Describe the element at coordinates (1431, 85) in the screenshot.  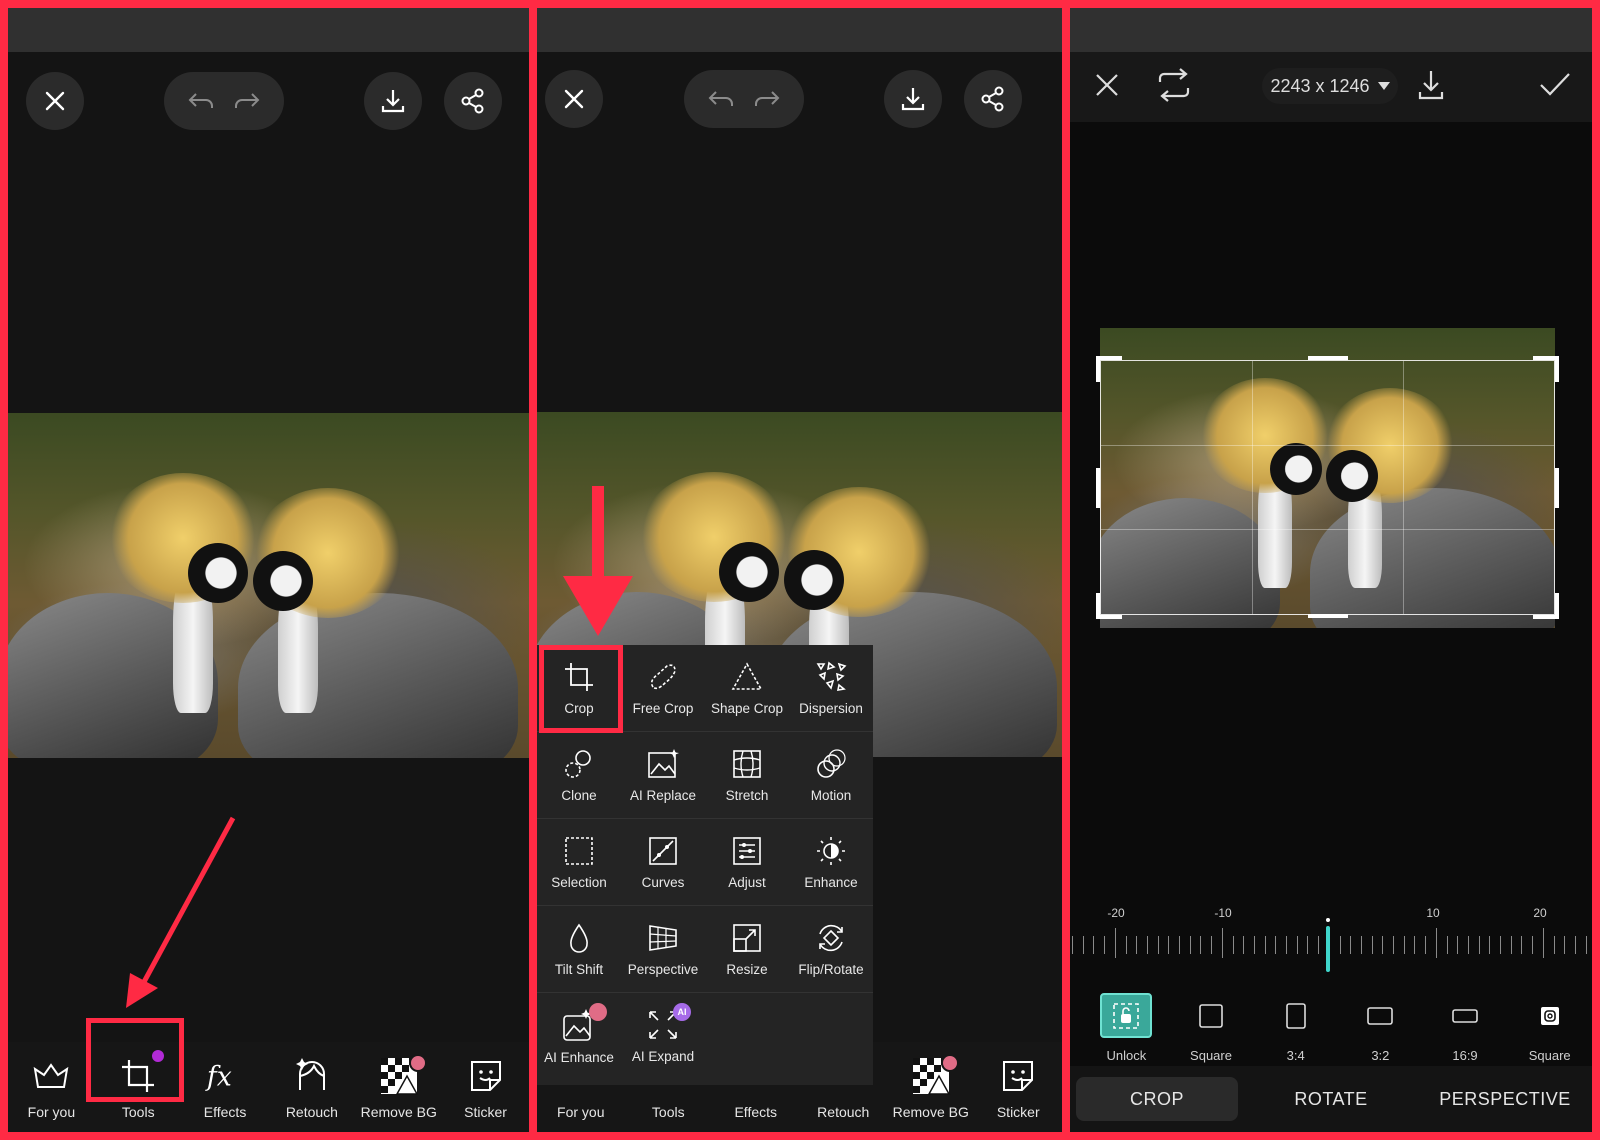
I see `download-icon` at that location.